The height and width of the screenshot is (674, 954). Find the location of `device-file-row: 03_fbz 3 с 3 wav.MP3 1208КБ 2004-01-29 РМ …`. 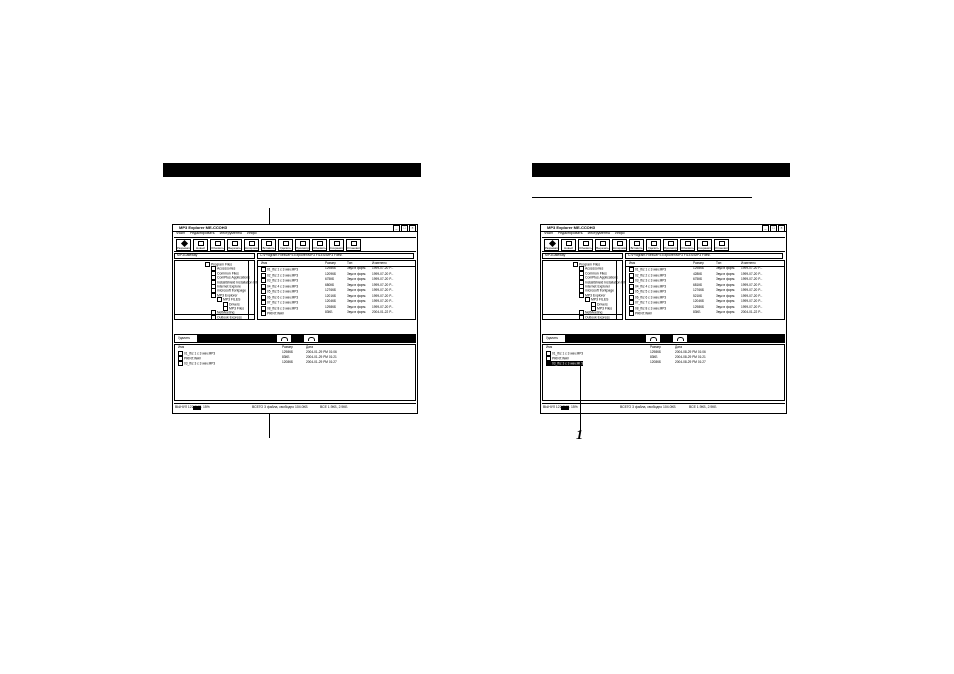

device-file-row: 03_fbz 3 с 3 wav.MP3 1208КБ 2004-01-29 РМ … is located at coordinates (295, 363).